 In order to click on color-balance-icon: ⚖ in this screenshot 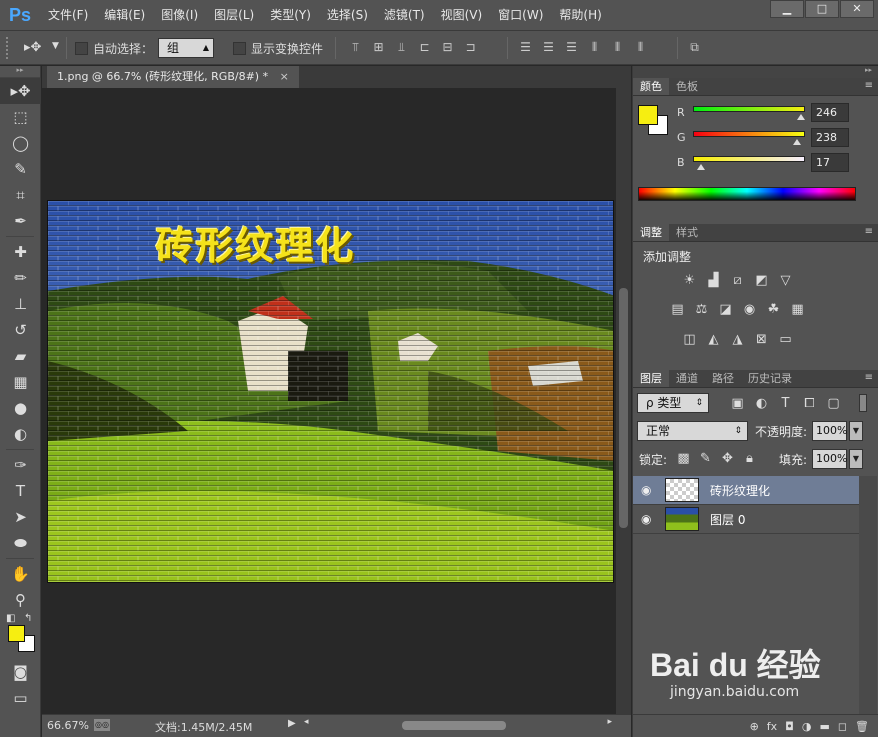, I will do `click(701, 309)`.